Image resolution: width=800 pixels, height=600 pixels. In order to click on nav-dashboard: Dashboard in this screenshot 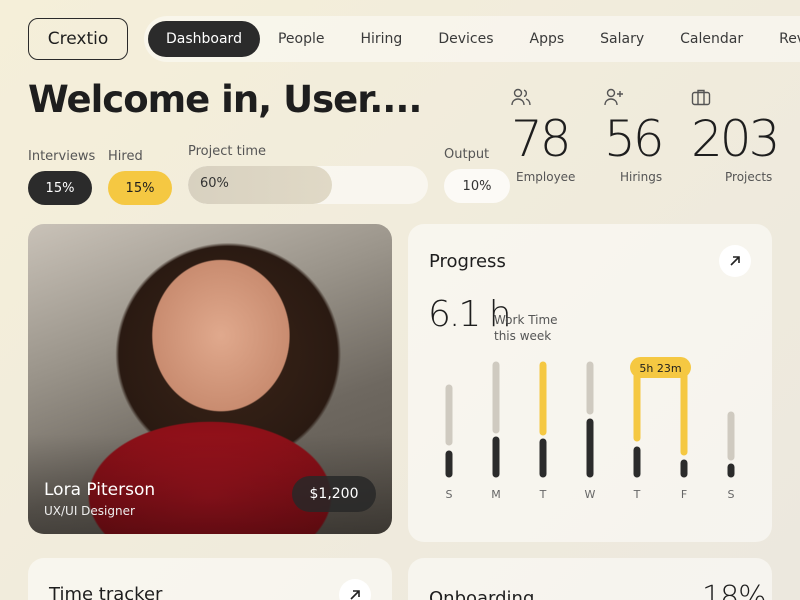, I will do `click(204, 39)`.